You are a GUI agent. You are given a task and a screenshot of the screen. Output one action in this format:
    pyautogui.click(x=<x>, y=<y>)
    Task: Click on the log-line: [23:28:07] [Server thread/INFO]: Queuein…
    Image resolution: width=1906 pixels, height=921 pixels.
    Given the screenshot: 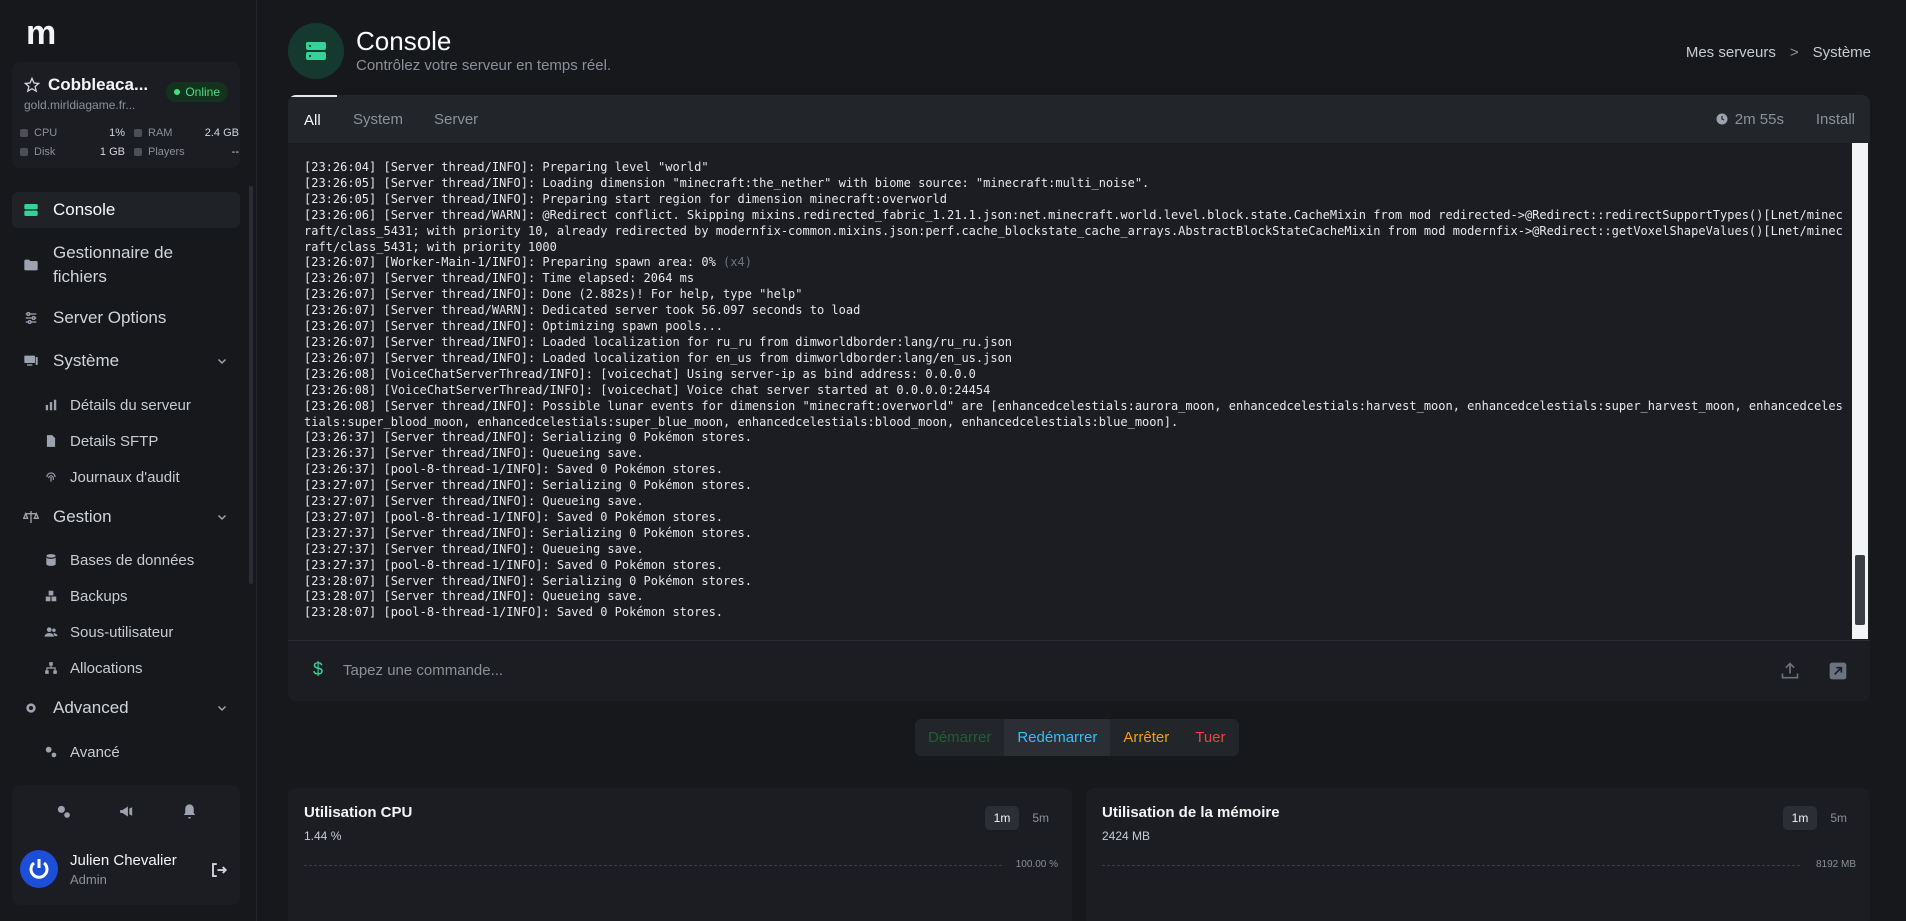 What is the action you would take?
    pyautogui.click(x=474, y=596)
    